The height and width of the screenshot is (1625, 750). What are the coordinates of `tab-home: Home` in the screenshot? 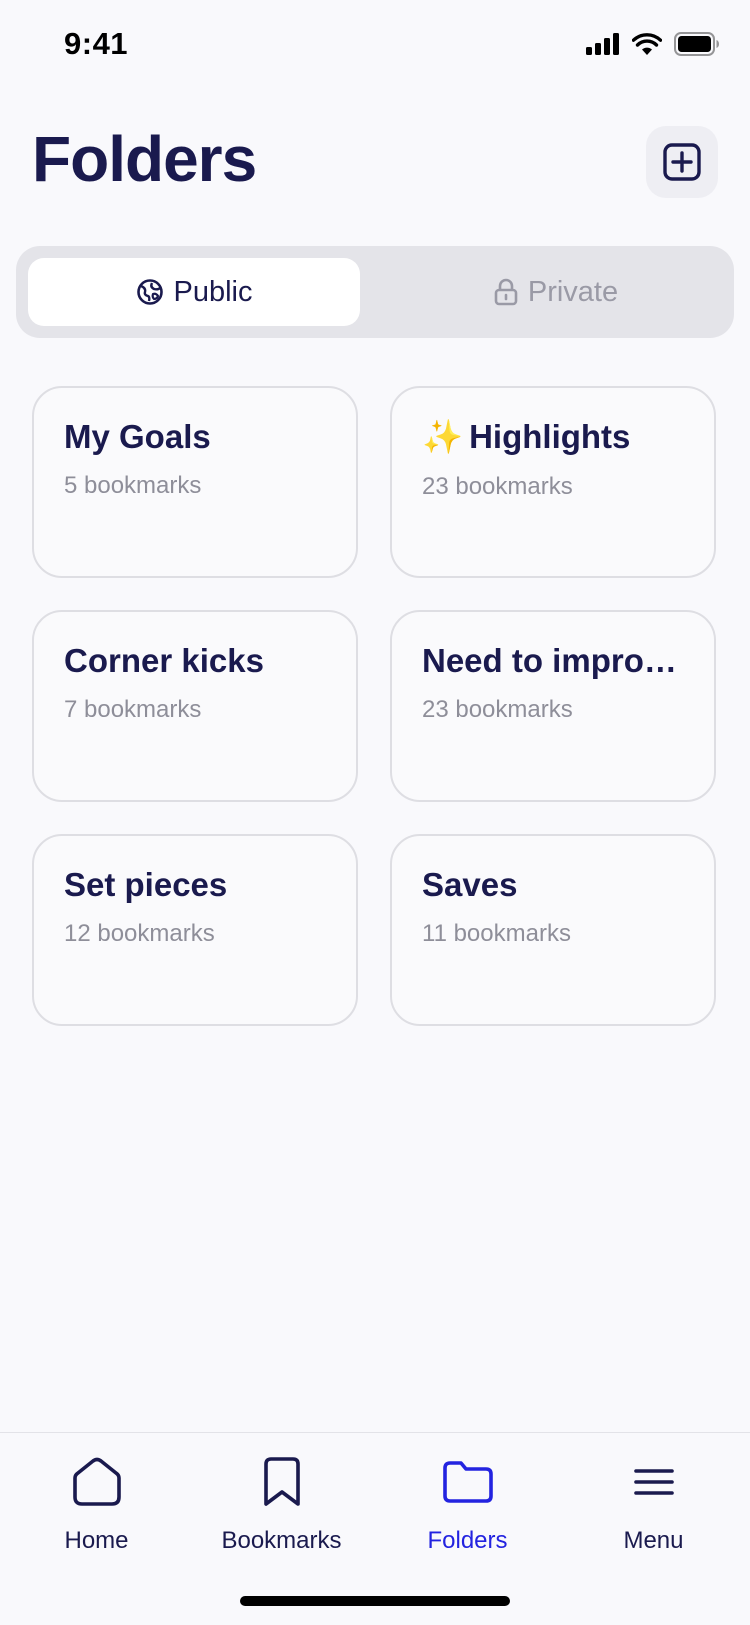 It's located at (96, 1503).